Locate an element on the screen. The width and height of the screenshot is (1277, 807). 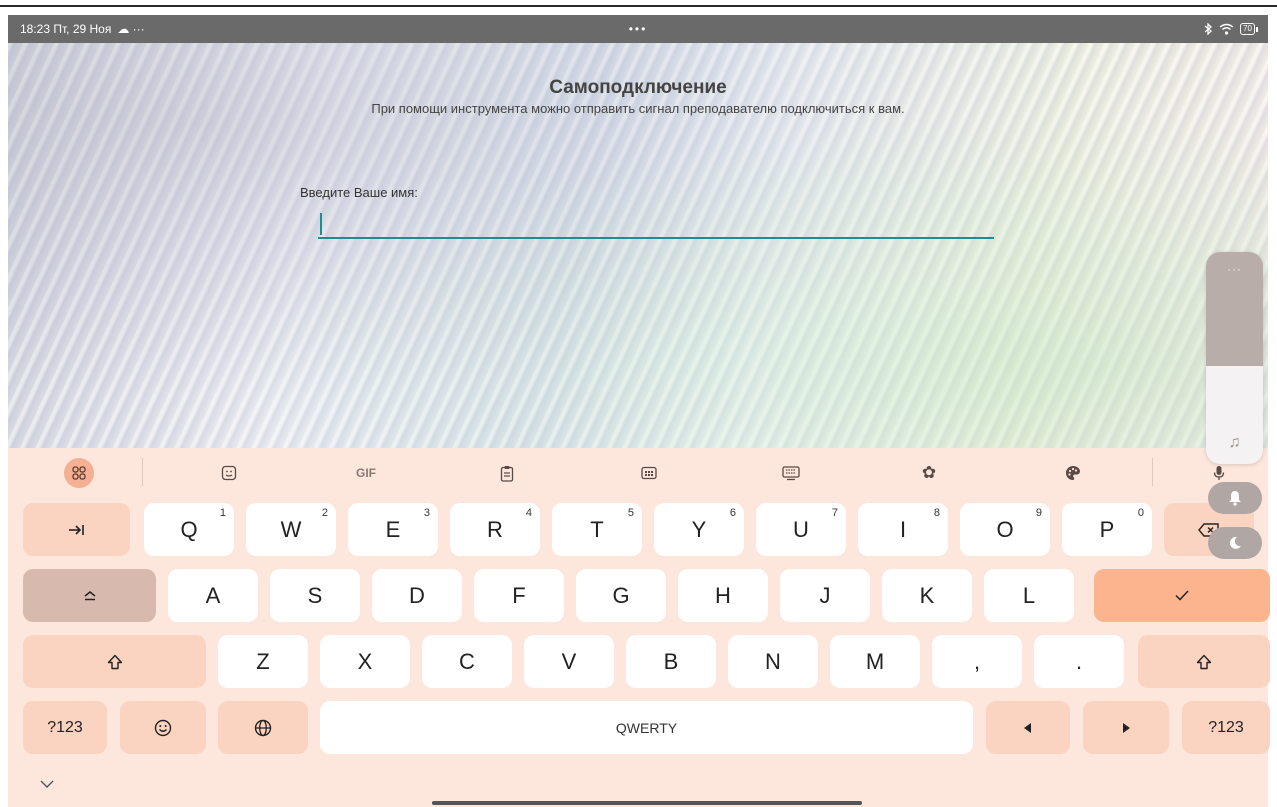
sticker-icon is located at coordinates (229, 473).